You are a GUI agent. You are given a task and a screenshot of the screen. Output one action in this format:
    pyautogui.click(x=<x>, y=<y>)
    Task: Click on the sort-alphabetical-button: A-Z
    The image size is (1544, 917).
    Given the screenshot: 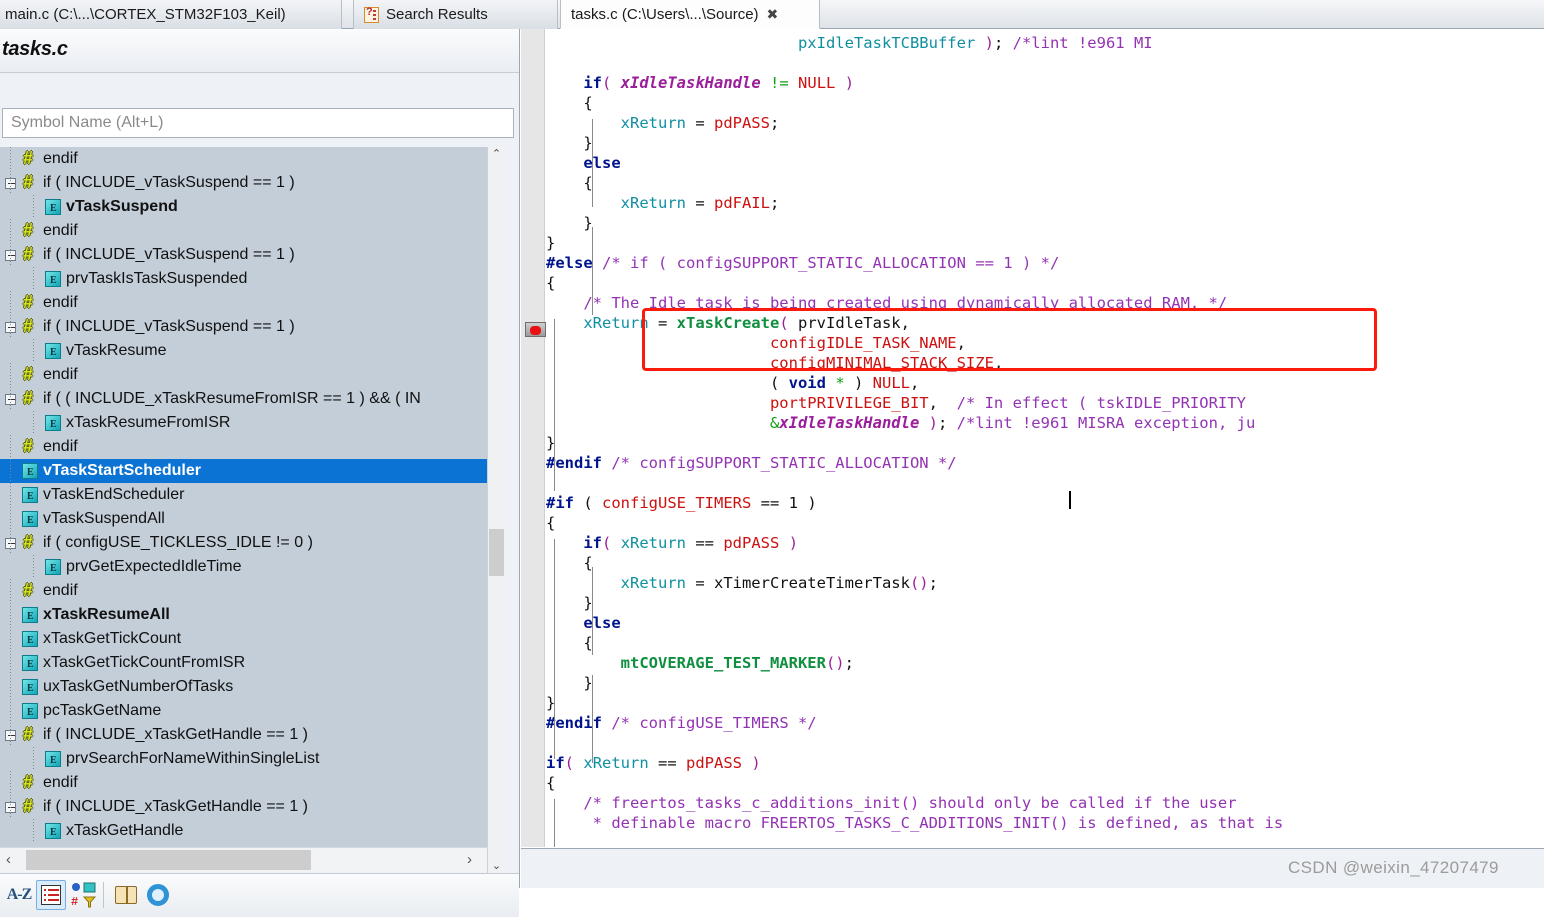 What is the action you would take?
    pyautogui.click(x=19, y=895)
    